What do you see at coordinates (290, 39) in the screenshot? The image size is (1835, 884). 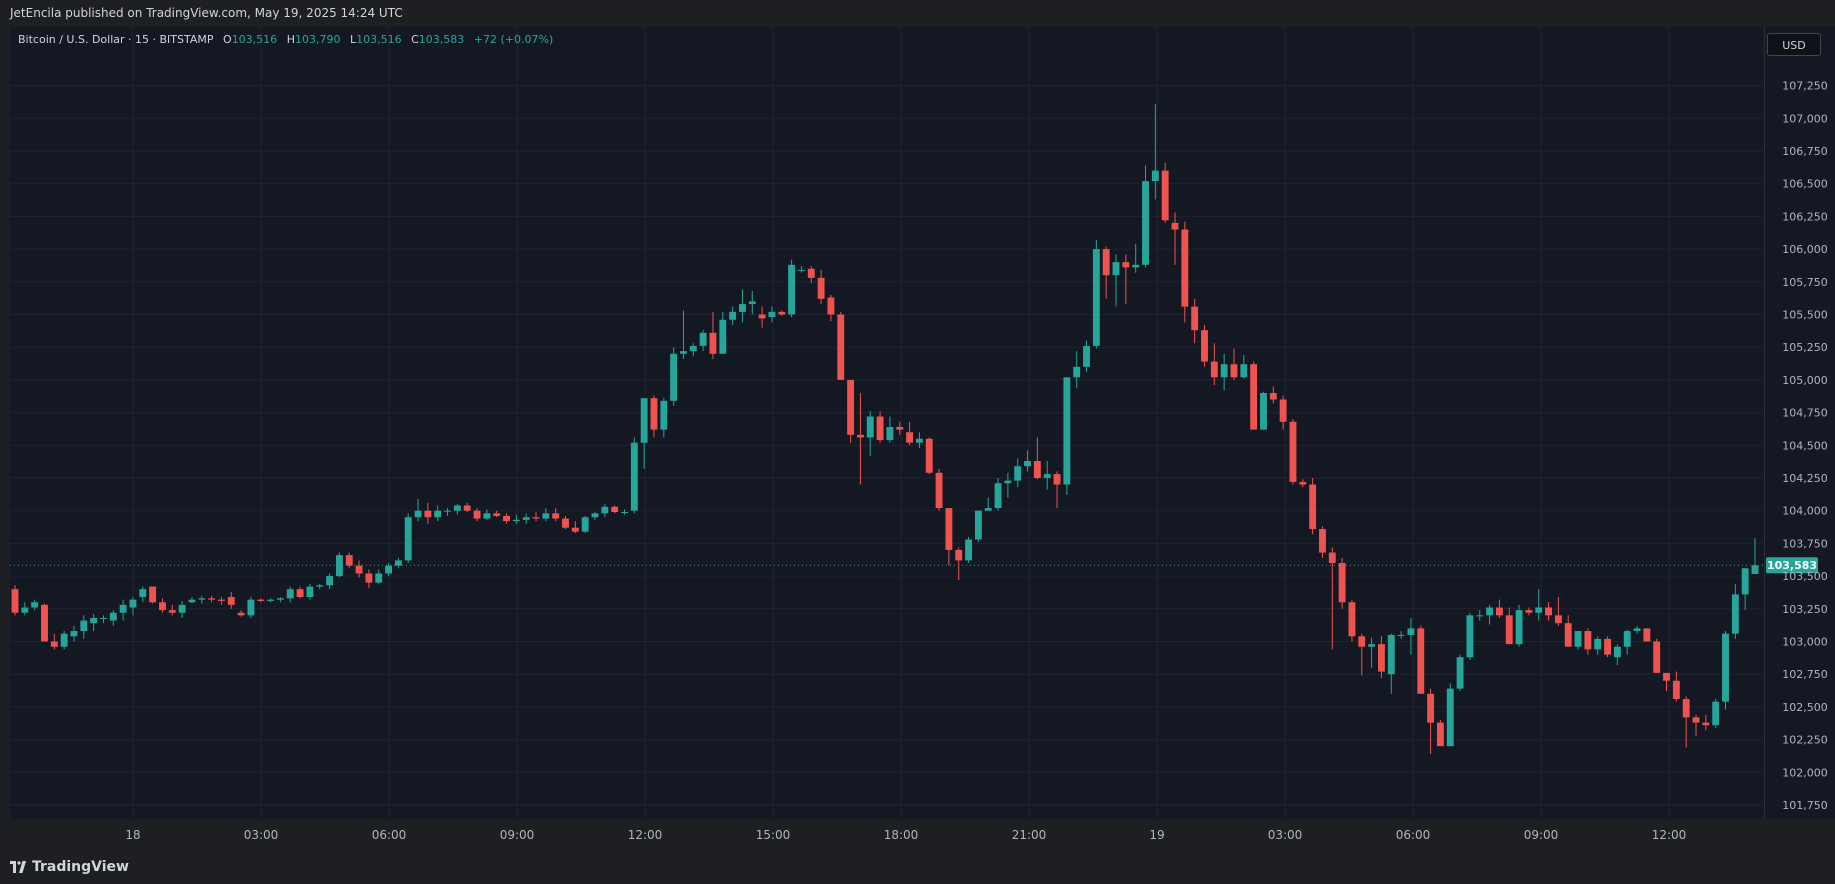 I see `high-label: H` at bounding box center [290, 39].